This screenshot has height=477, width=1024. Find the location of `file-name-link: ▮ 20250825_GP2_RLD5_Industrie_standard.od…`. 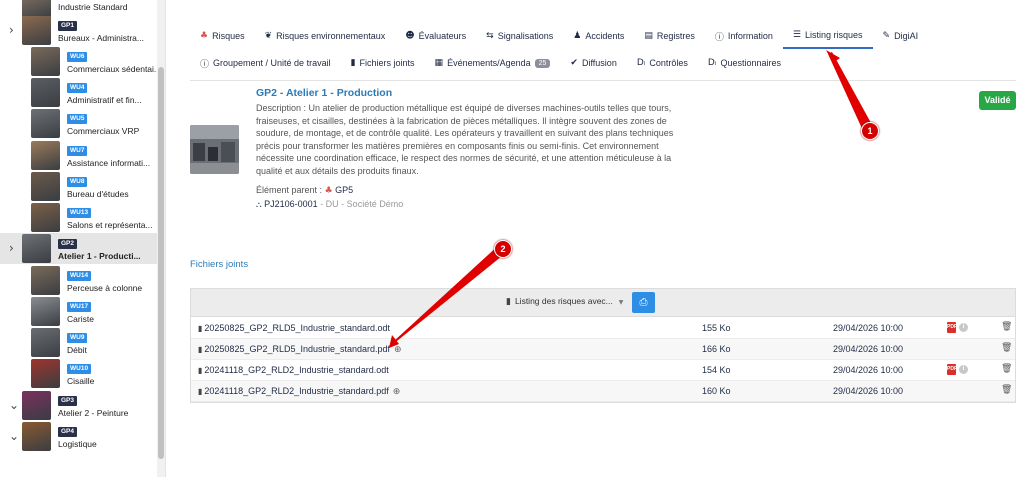

file-name-link: ▮ 20250825_GP2_RLD5_Industrie_standard.od… is located at coordinates (294, 328).